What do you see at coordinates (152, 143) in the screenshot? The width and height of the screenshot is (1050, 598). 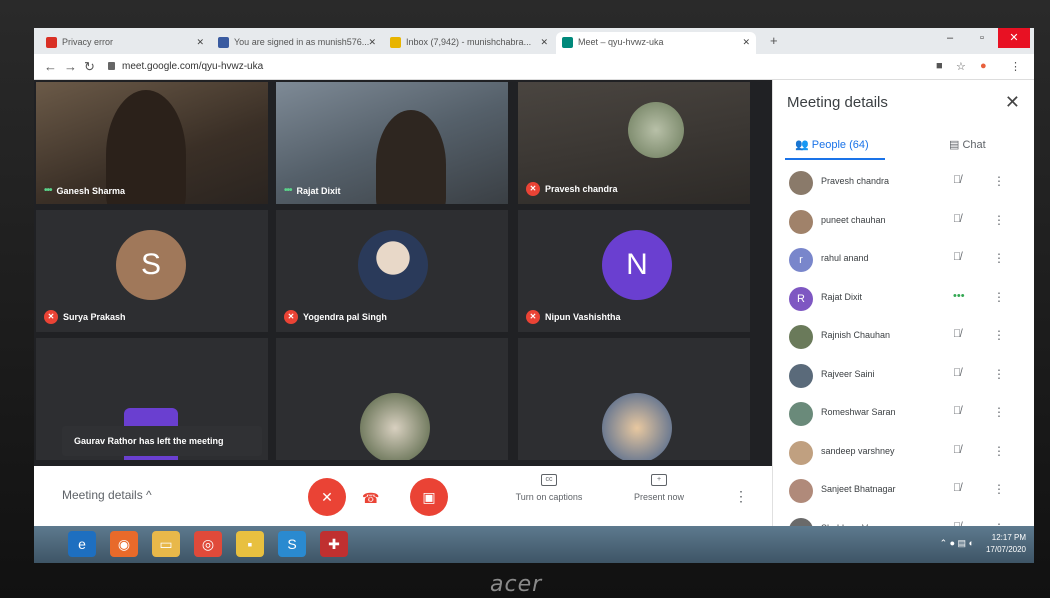 I see `participant-tile: ••• Ganesh Sharma` at bounding box center [152, 143].